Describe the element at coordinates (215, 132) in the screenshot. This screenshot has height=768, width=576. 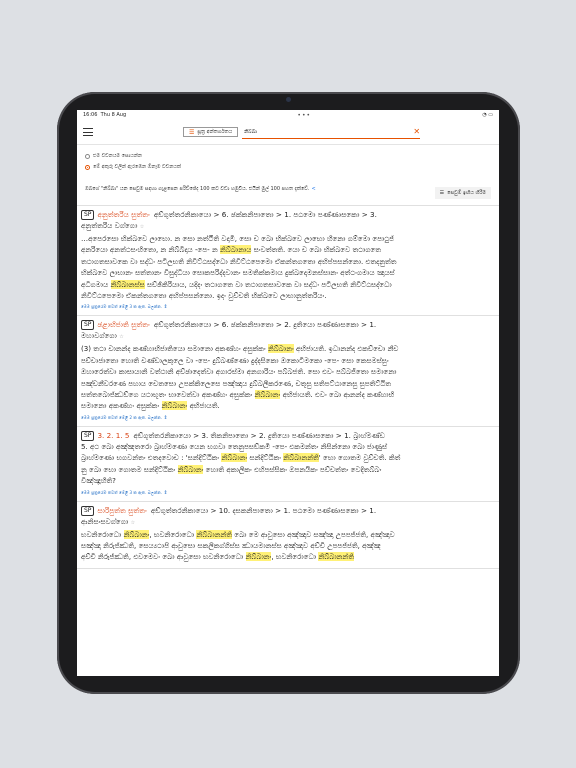
I see `contents-label: සූත්‍ර අන්තර්ගතය` at that location.